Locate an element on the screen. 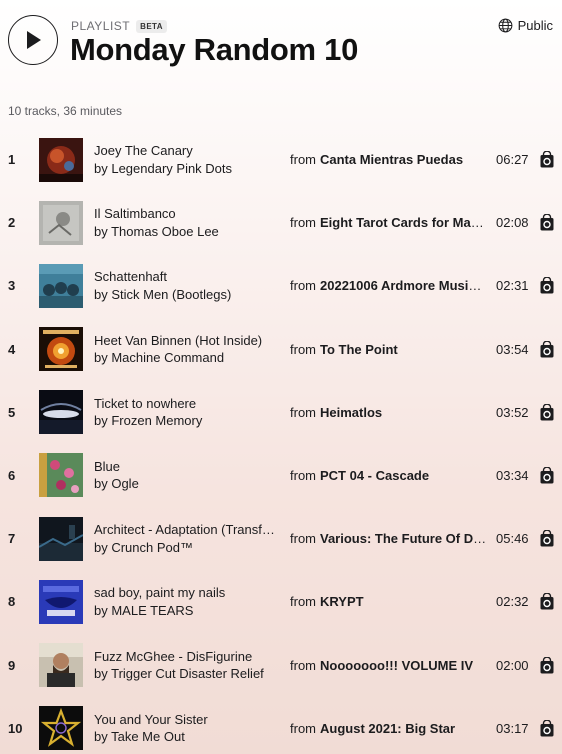 The height and width of the screenshot is (754, 562). track-artist: by Thomas Oboe Lee is located at coordinates (188, 232).